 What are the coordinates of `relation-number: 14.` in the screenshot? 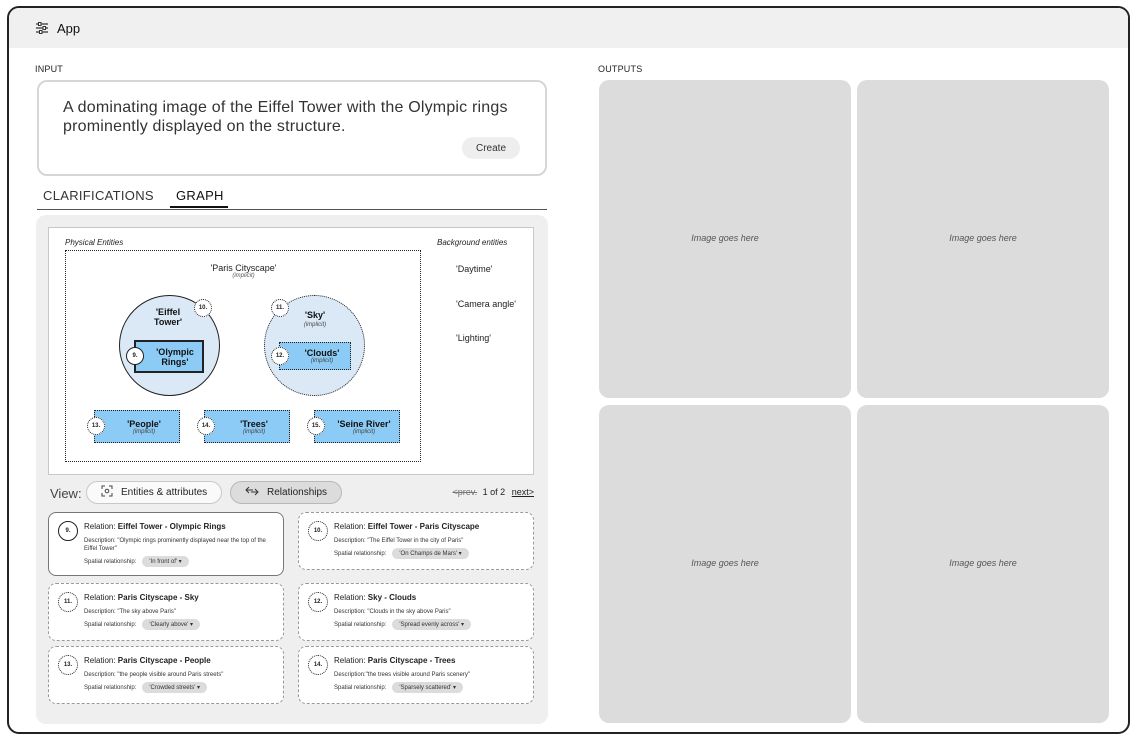 It's located at (318, 665).